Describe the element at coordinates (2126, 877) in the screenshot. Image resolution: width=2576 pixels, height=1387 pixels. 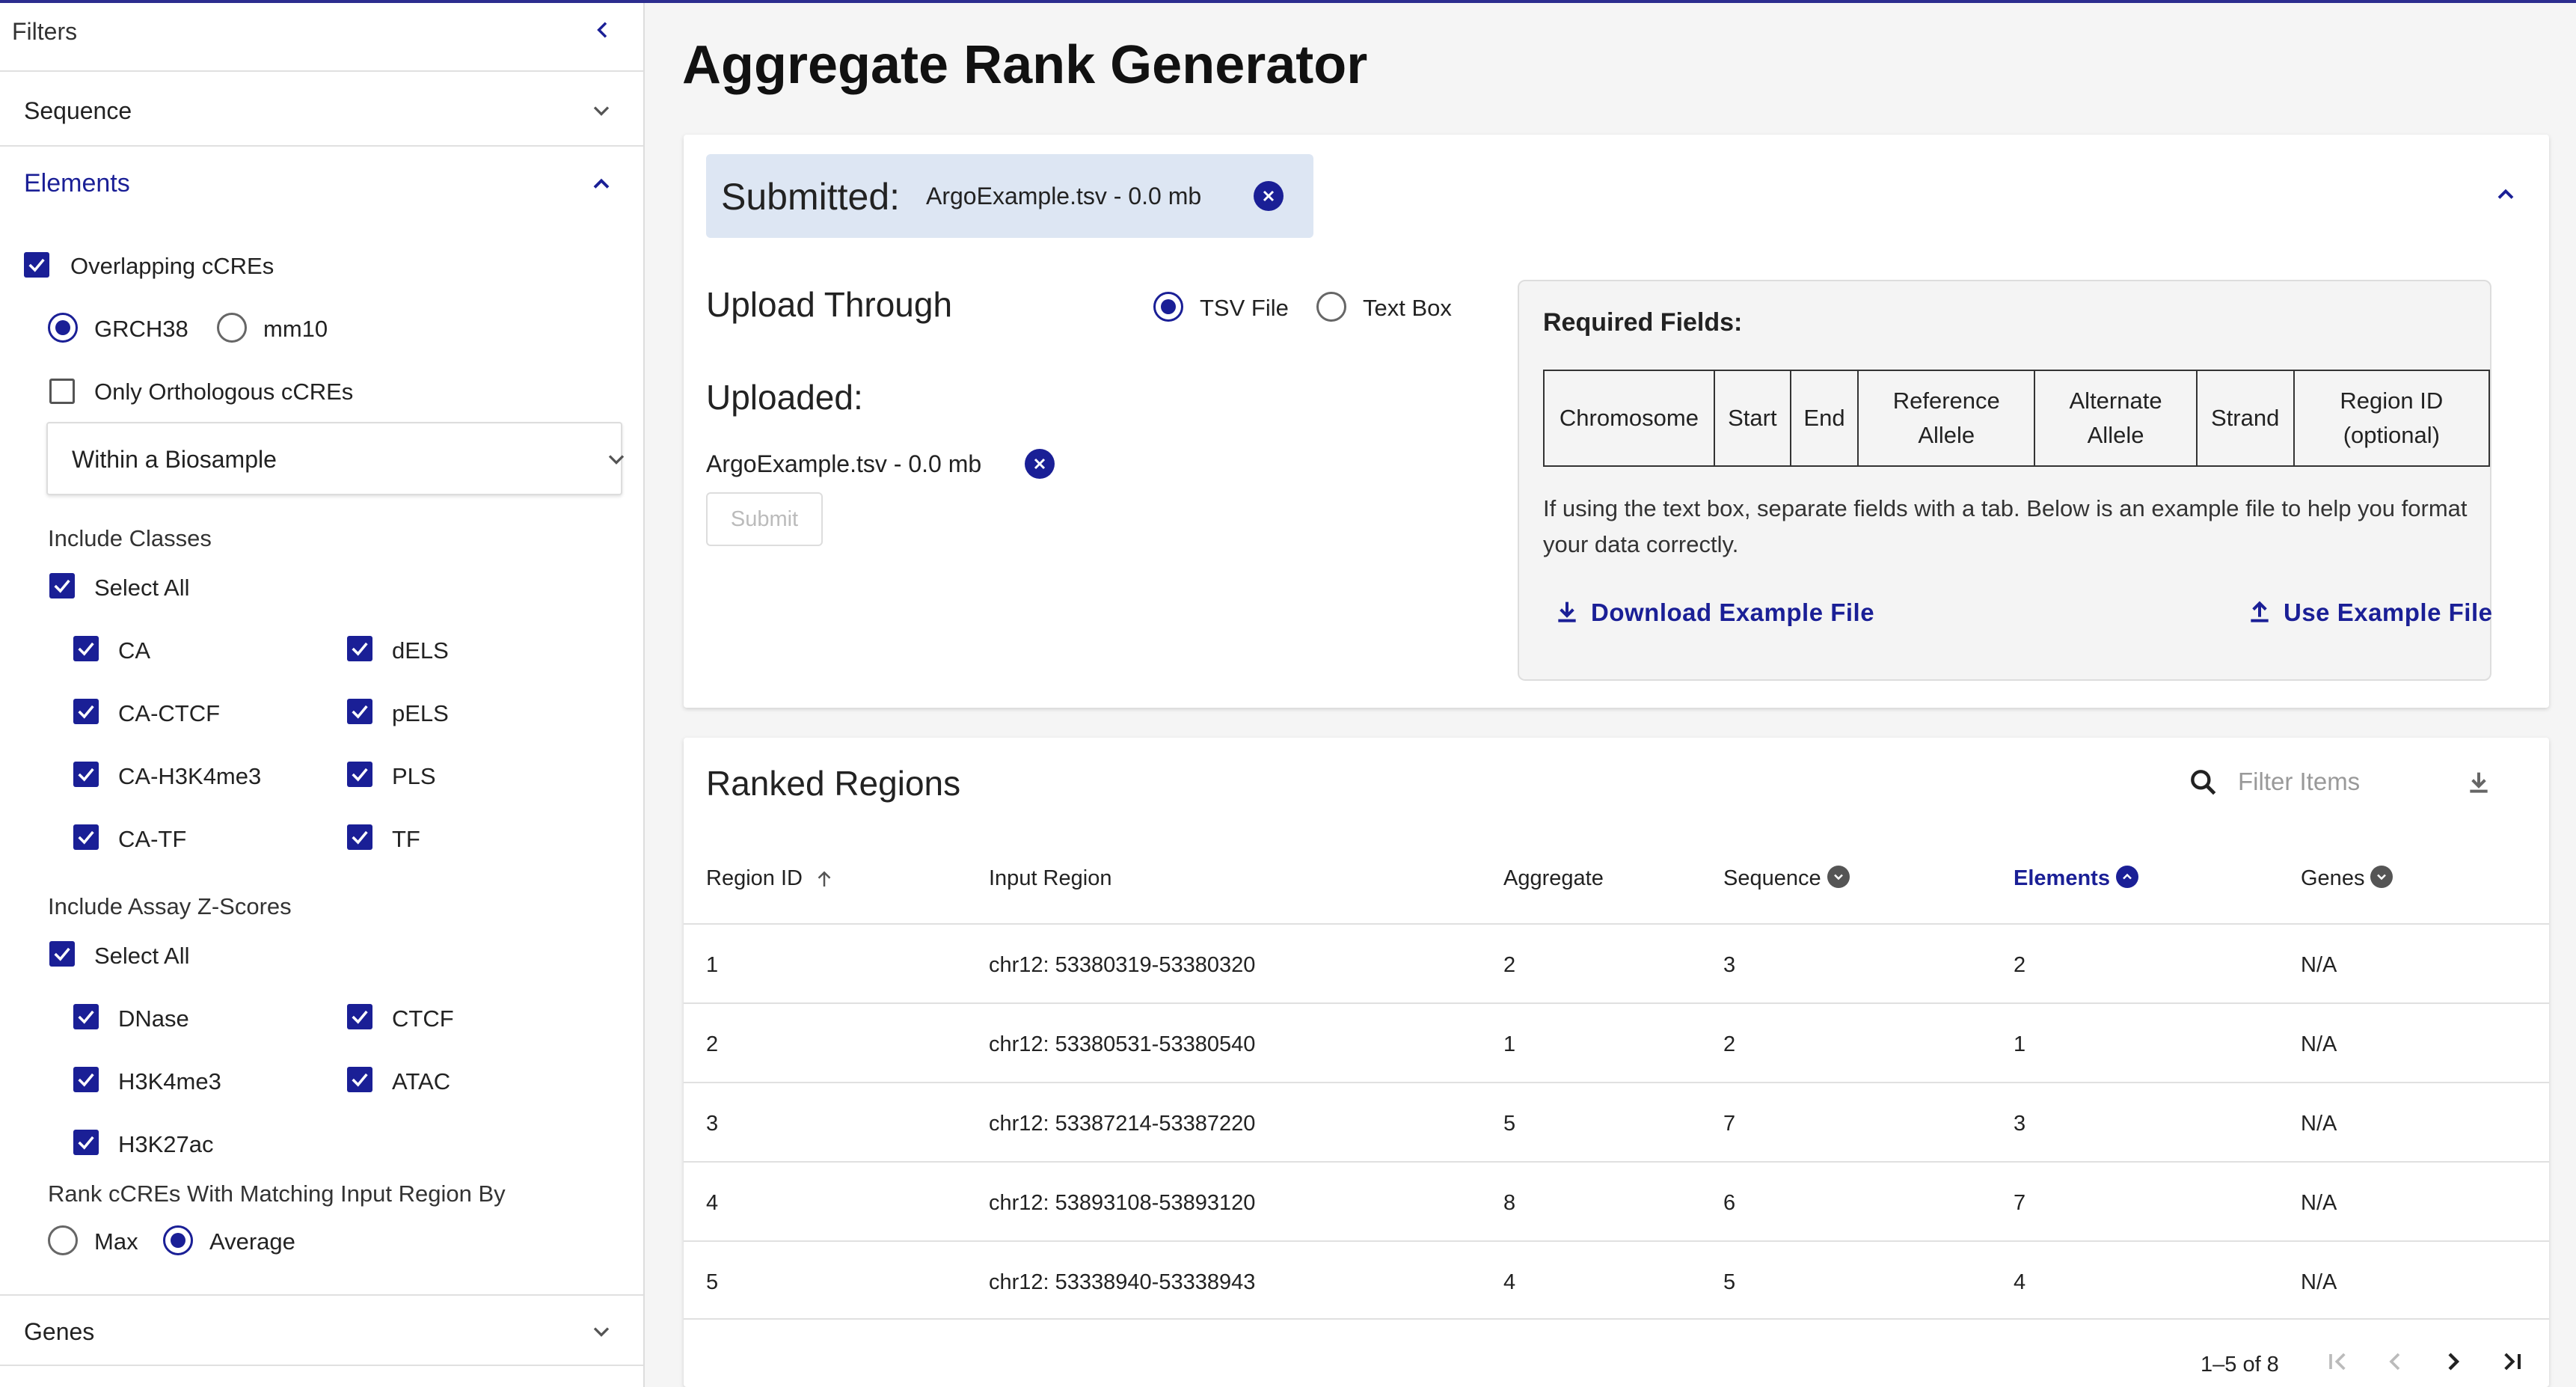
I see `chevron-up-circle-icon` at that location.